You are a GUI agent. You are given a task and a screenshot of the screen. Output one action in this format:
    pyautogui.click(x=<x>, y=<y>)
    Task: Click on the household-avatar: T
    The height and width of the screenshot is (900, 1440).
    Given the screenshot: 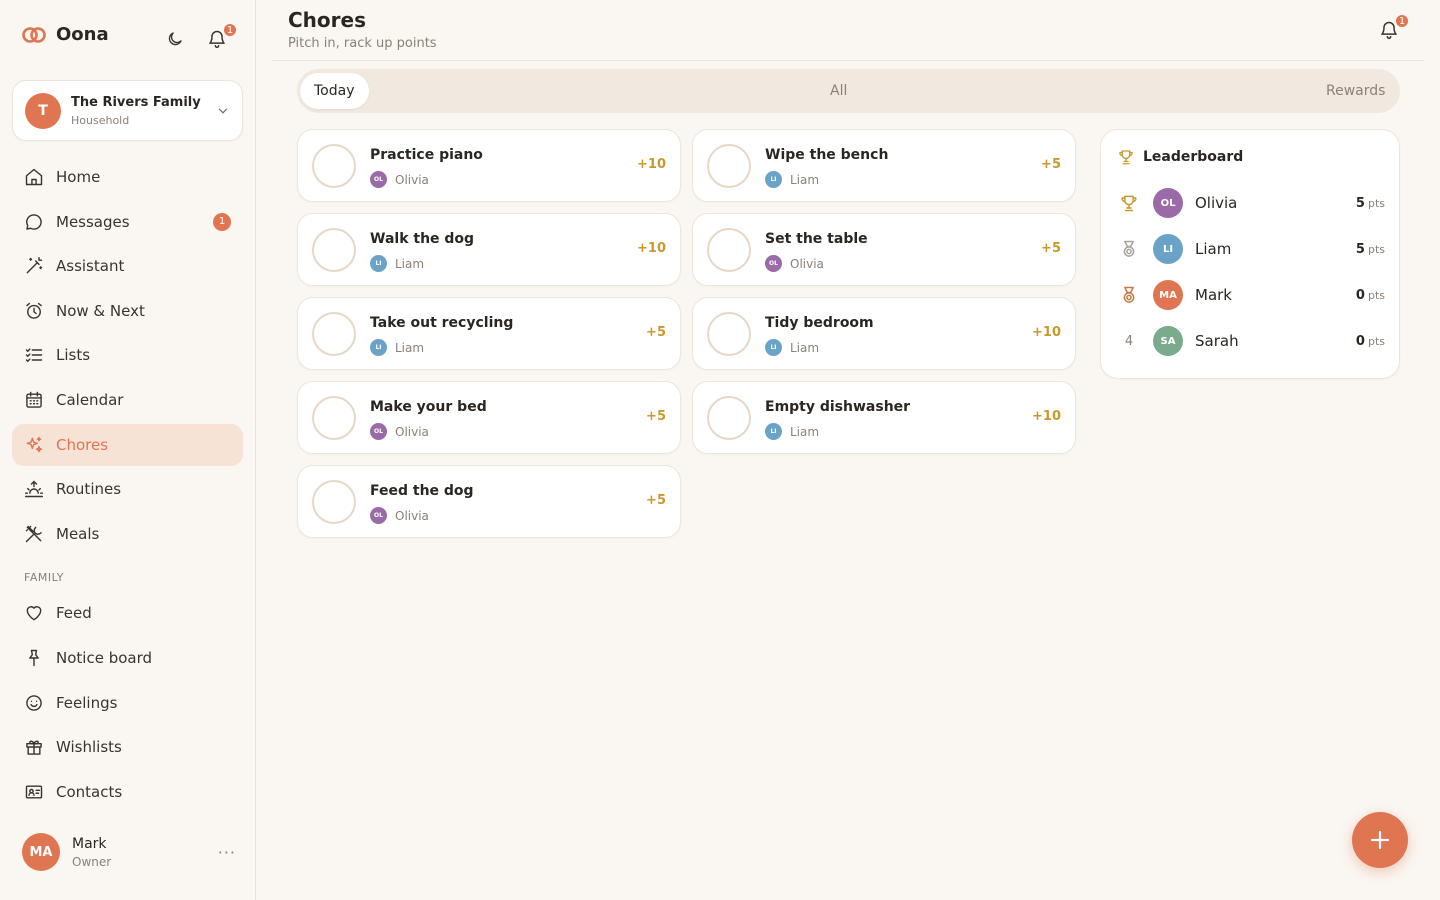 What is the action you would take?
    pyautogui.click(x=43, y=110)
    